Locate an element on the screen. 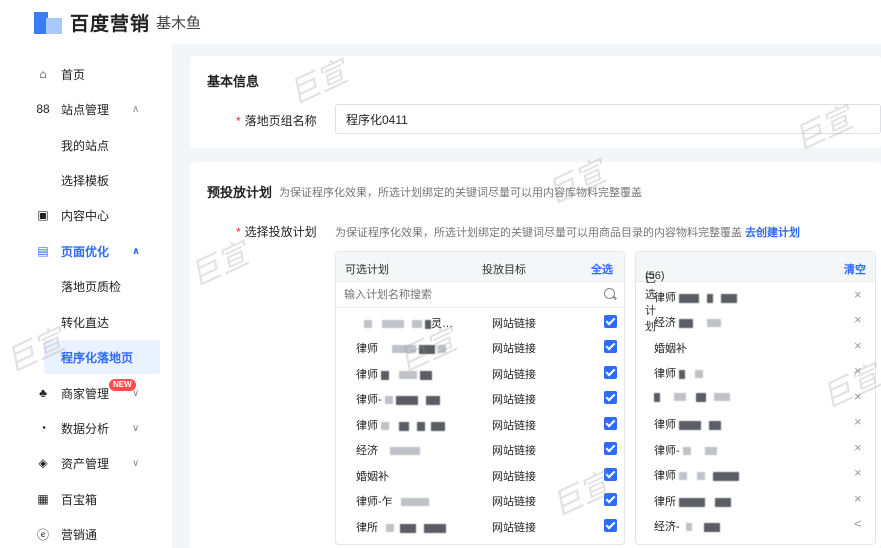 This screenshot has height=548, width=881. nav-merchant-management: ♣ 商家管理 NEW ∨ is located at coordinates (86, 393).